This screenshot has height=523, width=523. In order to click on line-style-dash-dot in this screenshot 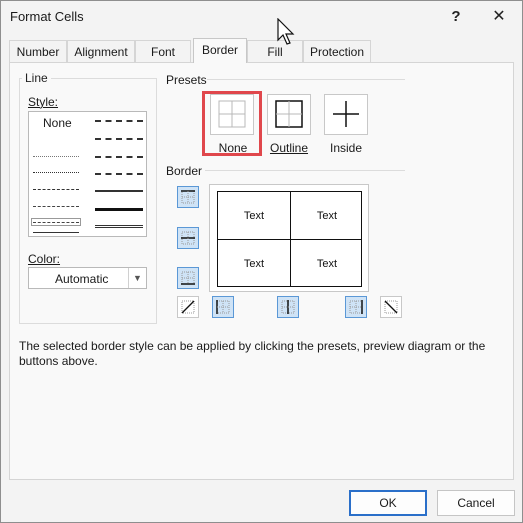, I will do `click(56, 206)`.